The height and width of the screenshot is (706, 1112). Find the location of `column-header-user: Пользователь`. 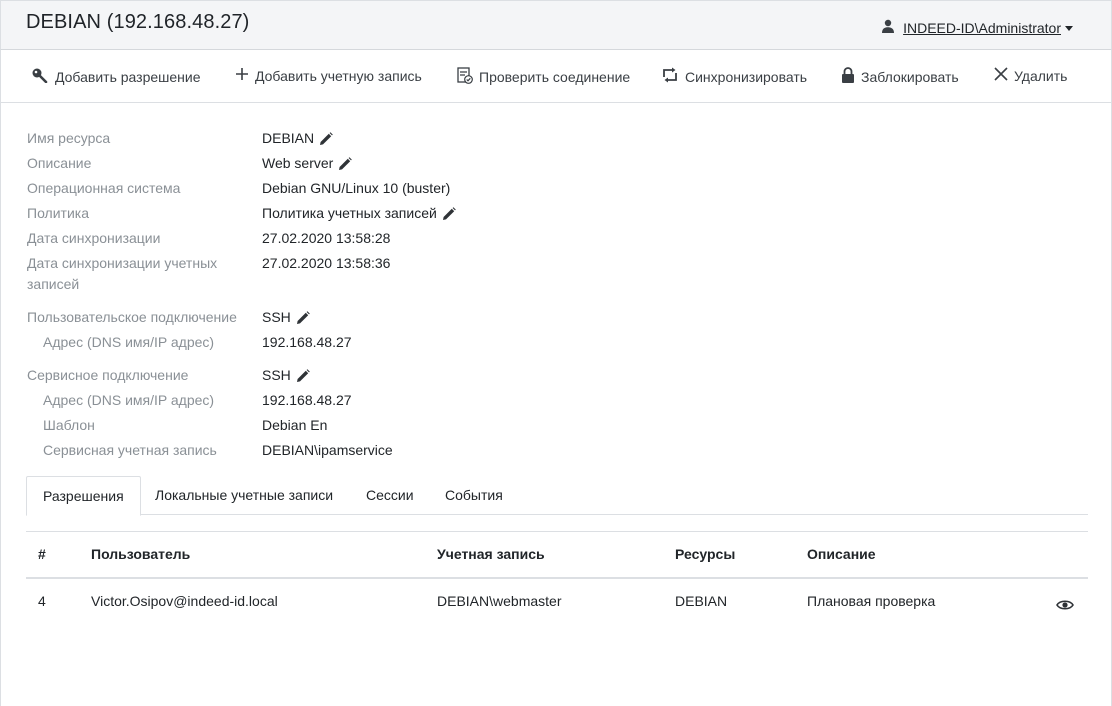

column-header-user: Пользователь is located at coordinates (140, 554).